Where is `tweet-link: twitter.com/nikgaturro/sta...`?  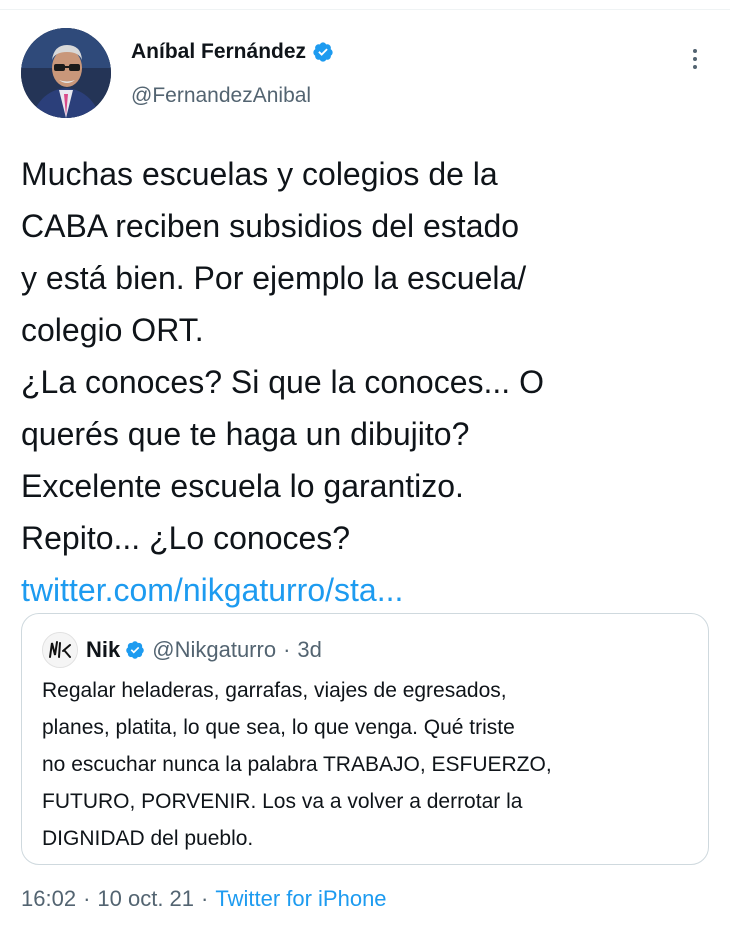 tweet-link: twitter.com/nikgaturro/sta... is located at coordinates (361, 590).